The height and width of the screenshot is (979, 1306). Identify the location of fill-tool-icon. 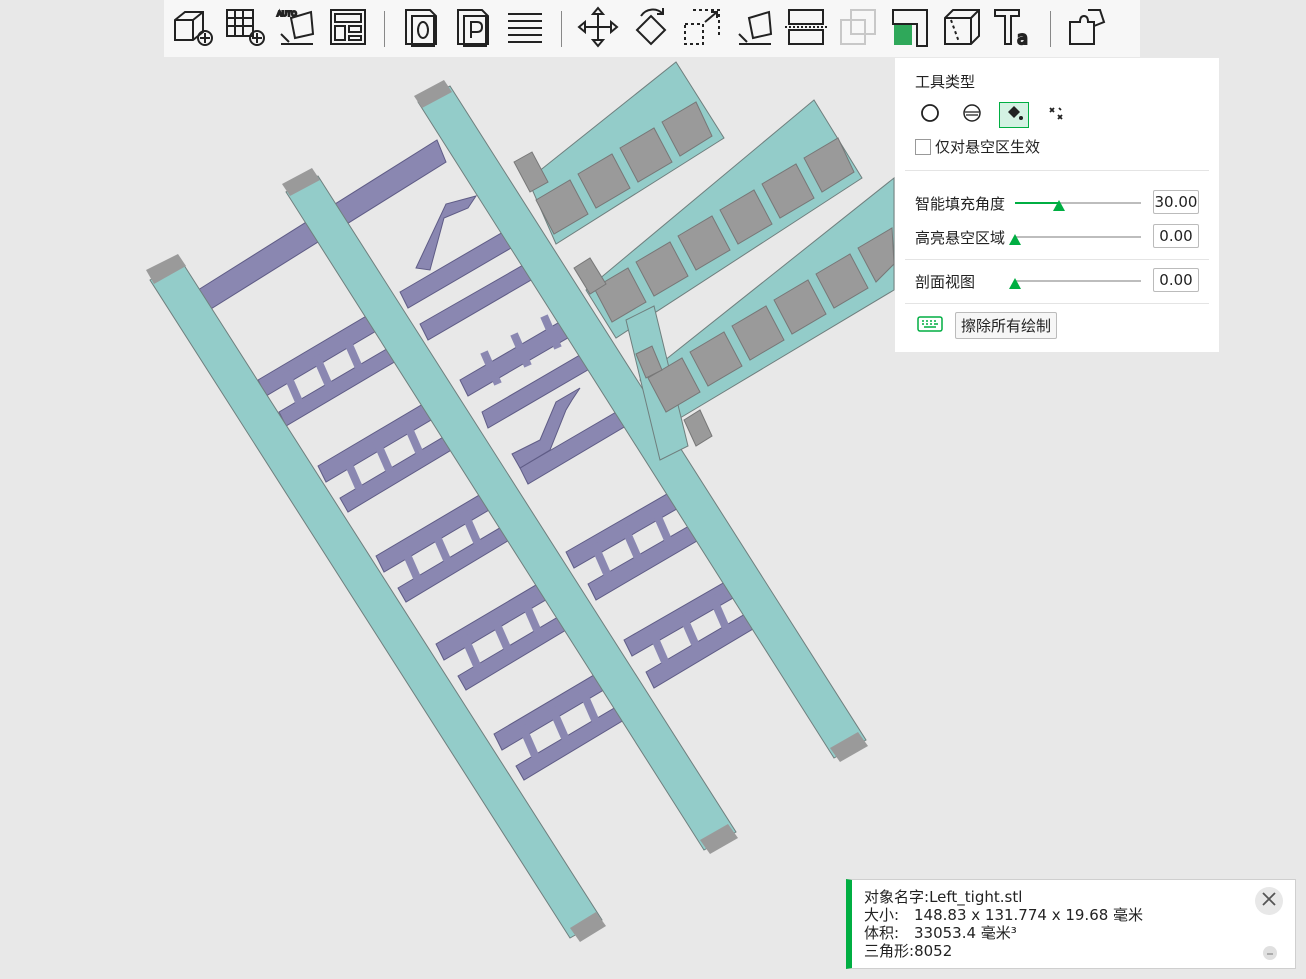
(1014, 115).